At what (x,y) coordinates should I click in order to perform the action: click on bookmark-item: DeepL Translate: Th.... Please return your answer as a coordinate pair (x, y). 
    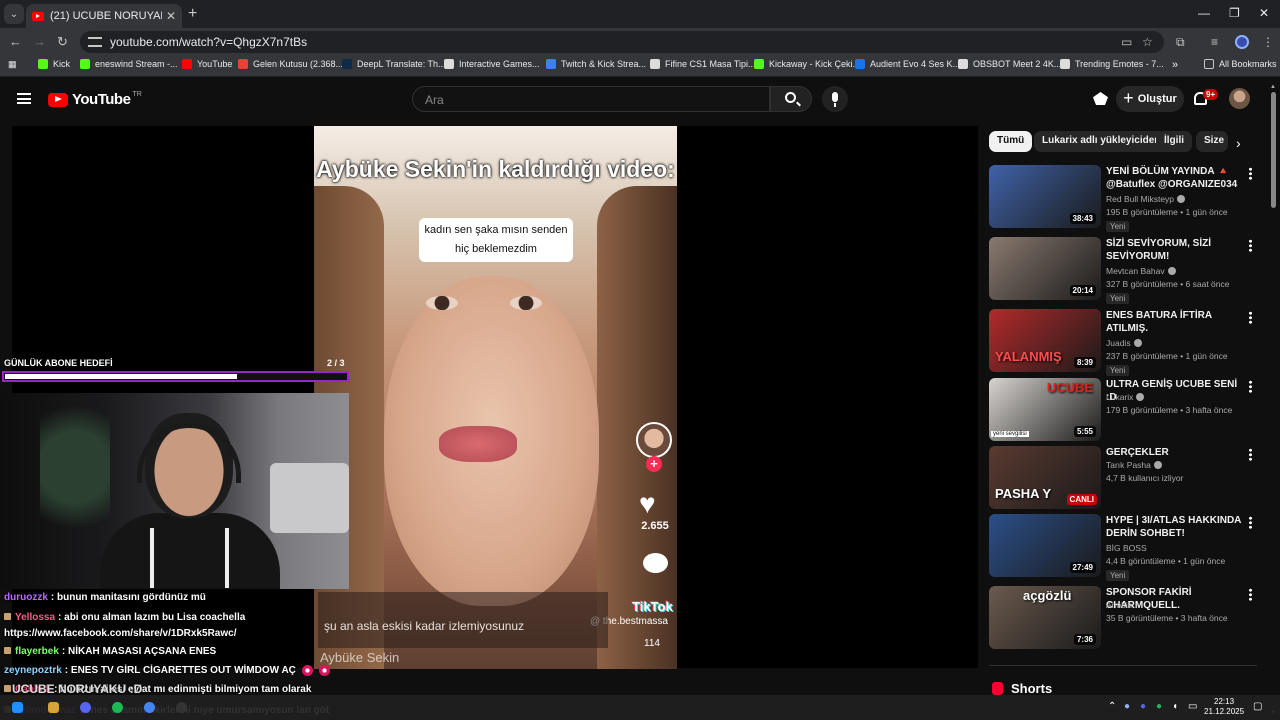
    Looking at the image, I should click on (394, 64).